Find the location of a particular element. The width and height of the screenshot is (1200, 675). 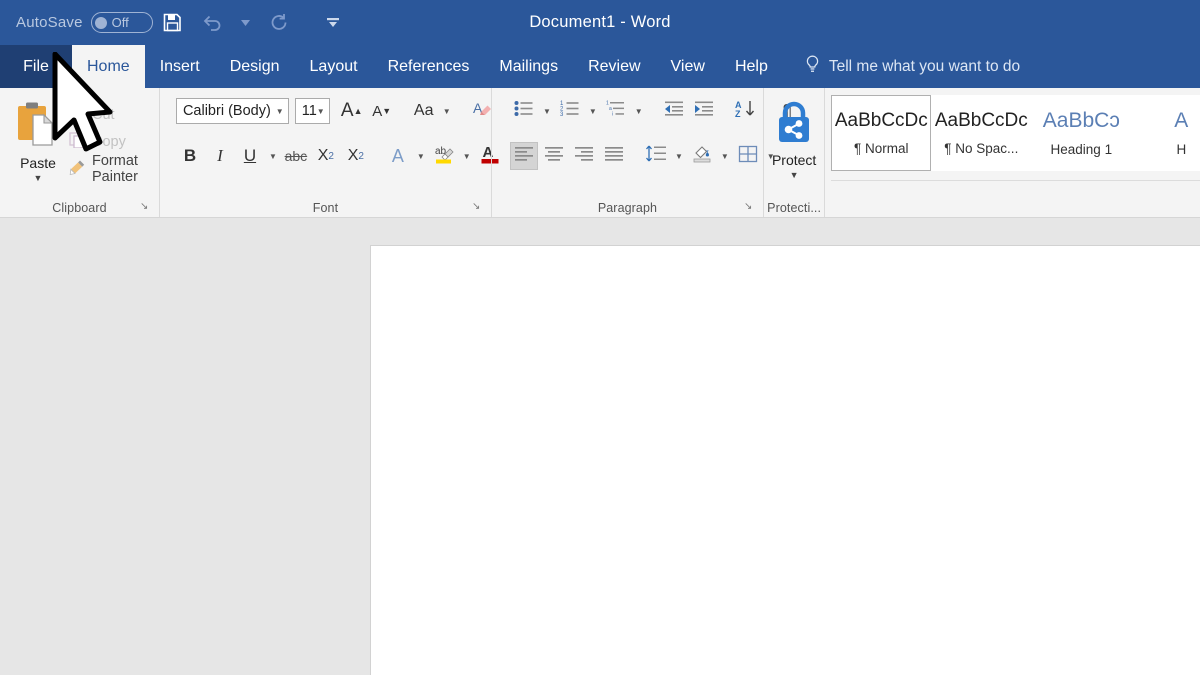

paste-dropdown-icon: ▼ is located at coordinates (38, 178).